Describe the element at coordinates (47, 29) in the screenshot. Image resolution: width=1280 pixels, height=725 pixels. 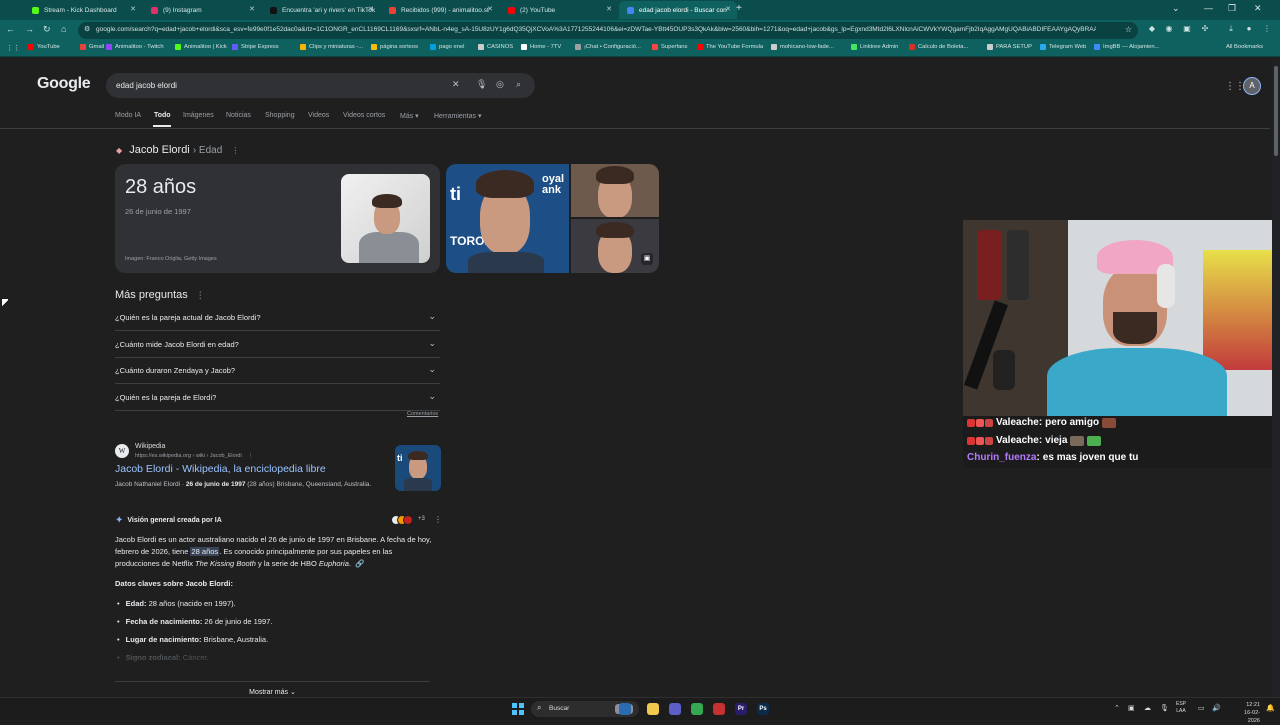
I see `reload-icon: ↻` at that location.